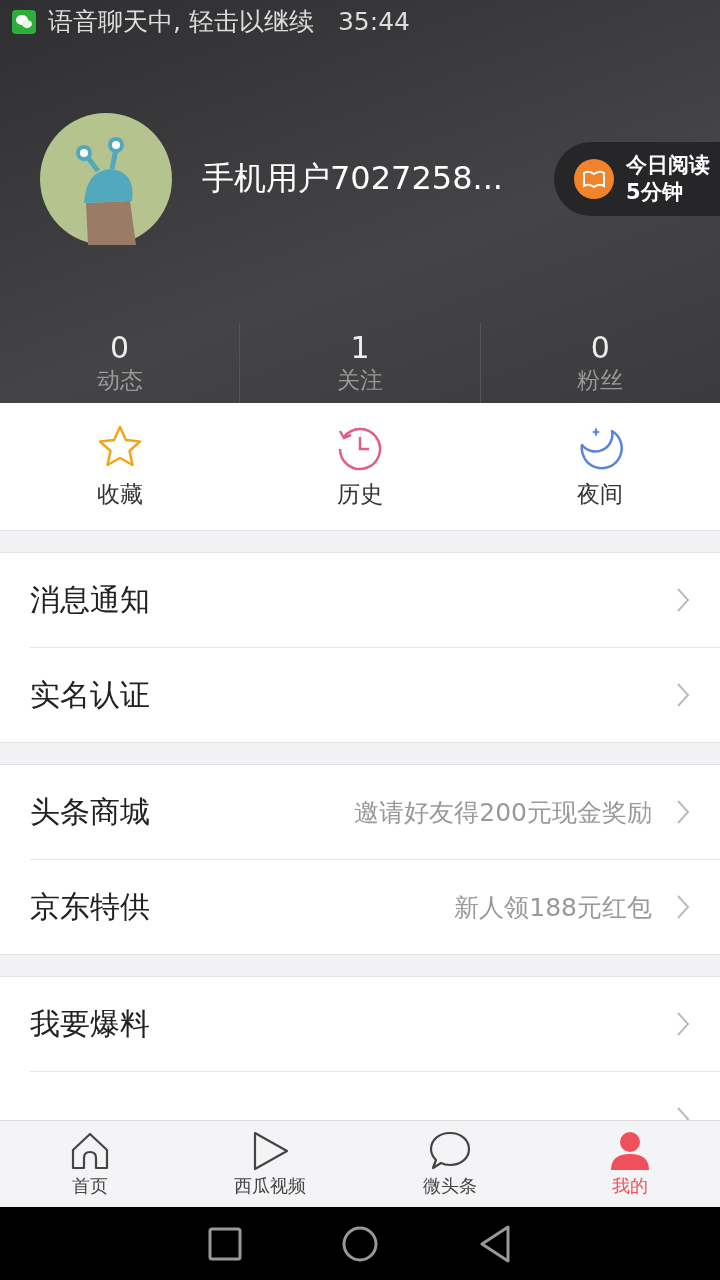  What do you see at coordinates (270, 1164) in the screenshot?
I see `tab-button: 西瓜视频` at bounding box center [270, 1164].